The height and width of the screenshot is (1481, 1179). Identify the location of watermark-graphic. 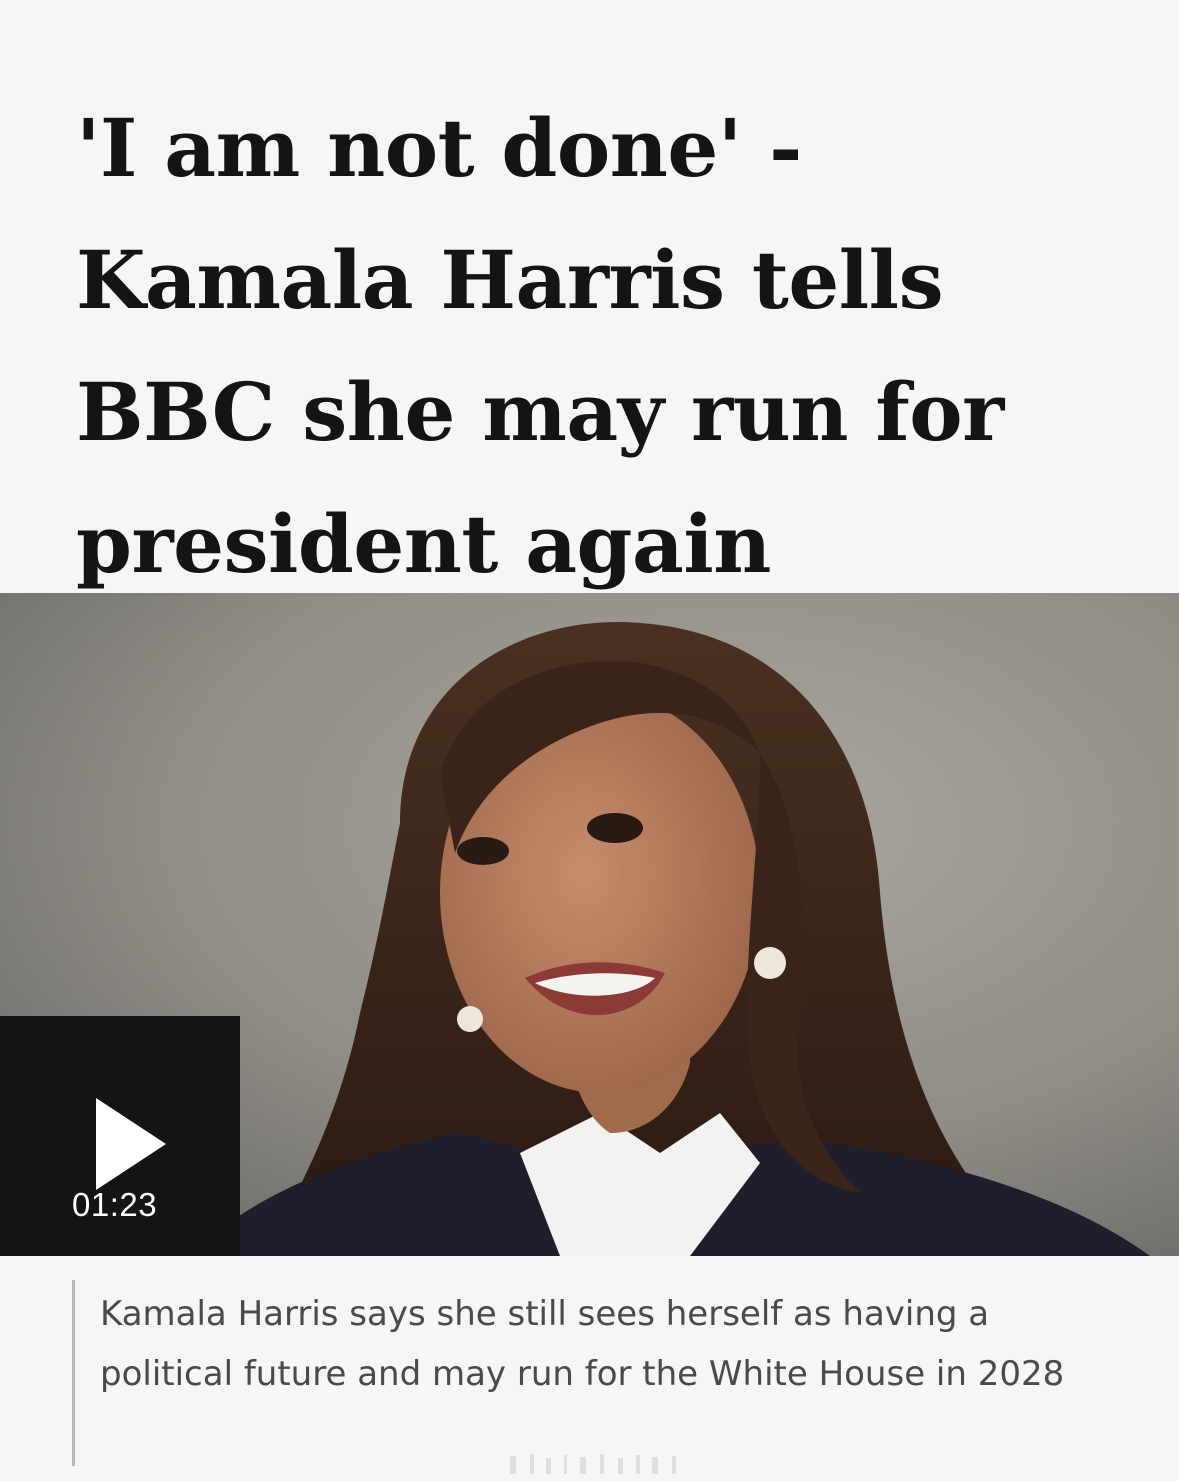
(593, 1464).